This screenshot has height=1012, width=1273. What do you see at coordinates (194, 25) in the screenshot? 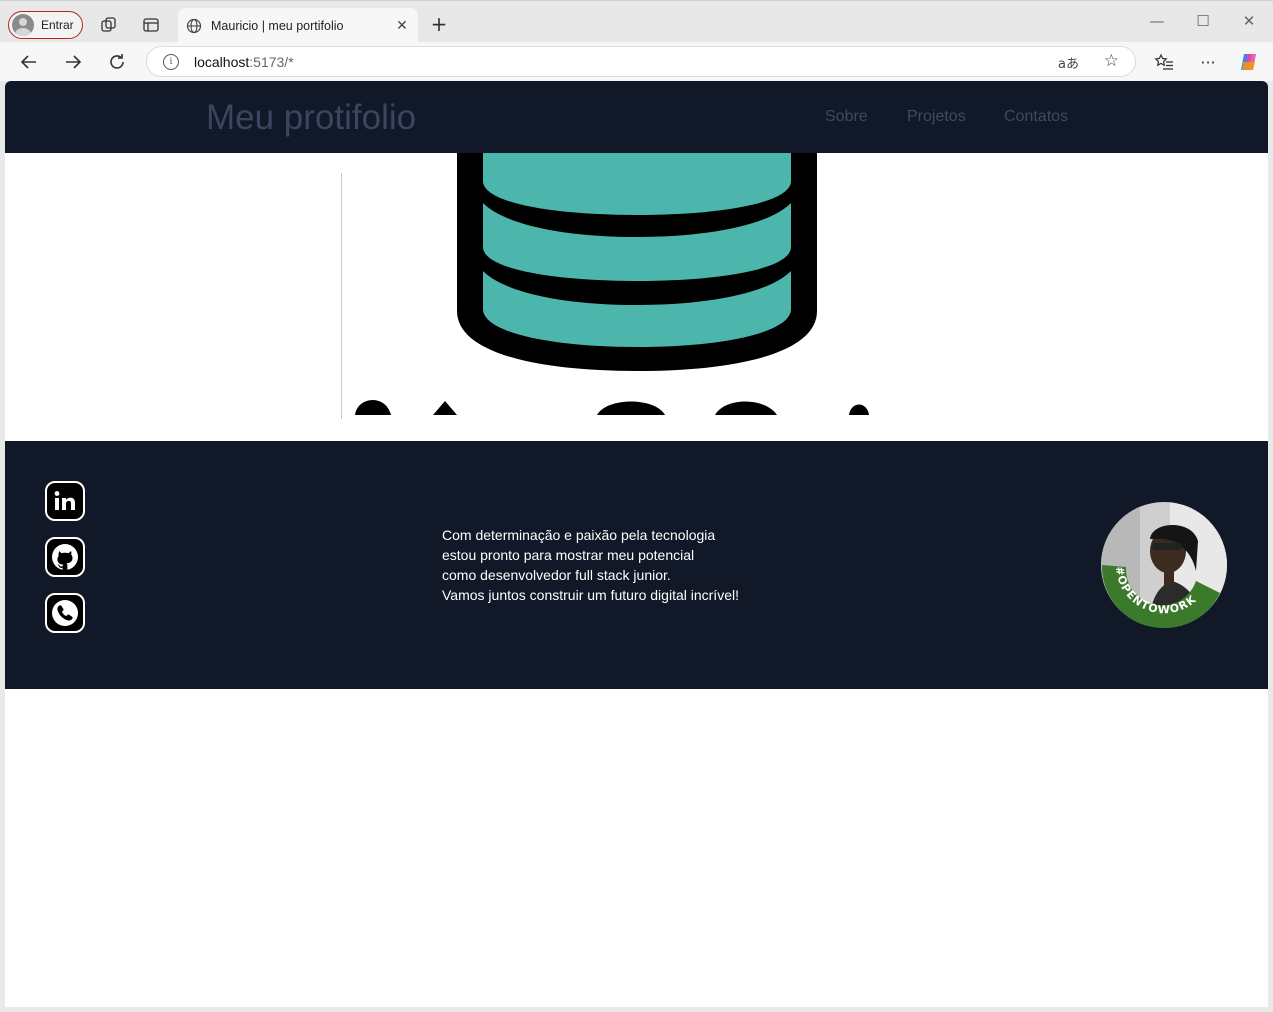
I see `globe-icon` at bounding box center [194, 25].